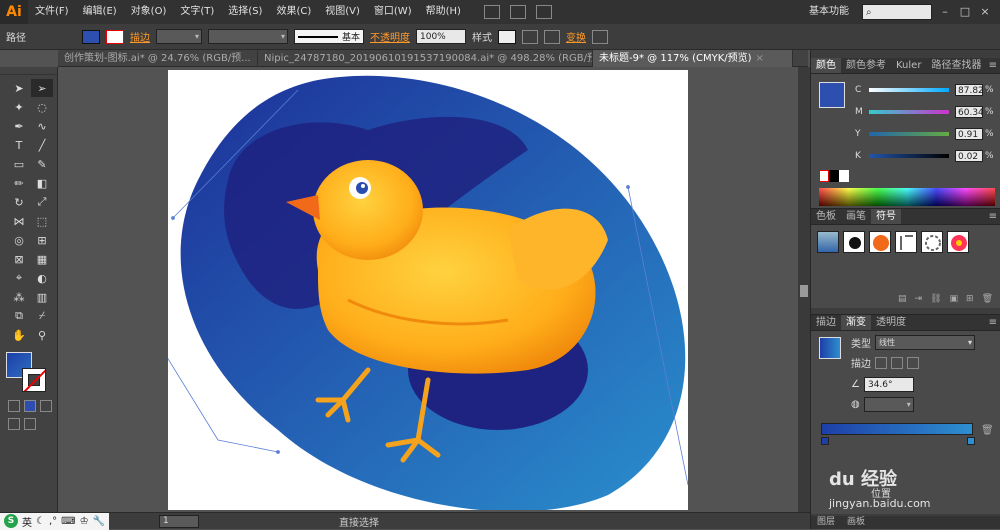 Image resolution: width=1000 pixels, height=530 pixels. Describe the element at coordinates (888, 404) in the screenshot. I see `aspect-ratio-dropdown: ▾` at that location.